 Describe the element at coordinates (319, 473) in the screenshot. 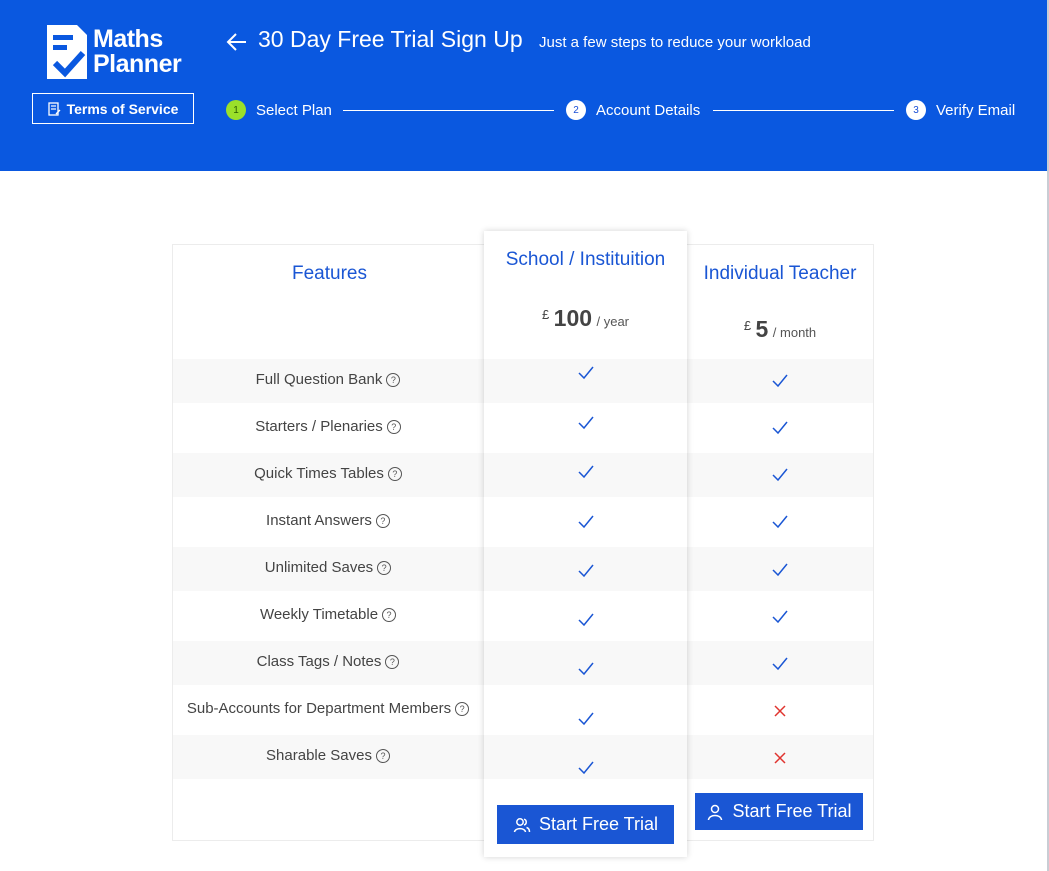

I see `feature-name: Quick Times Tables` at that location.